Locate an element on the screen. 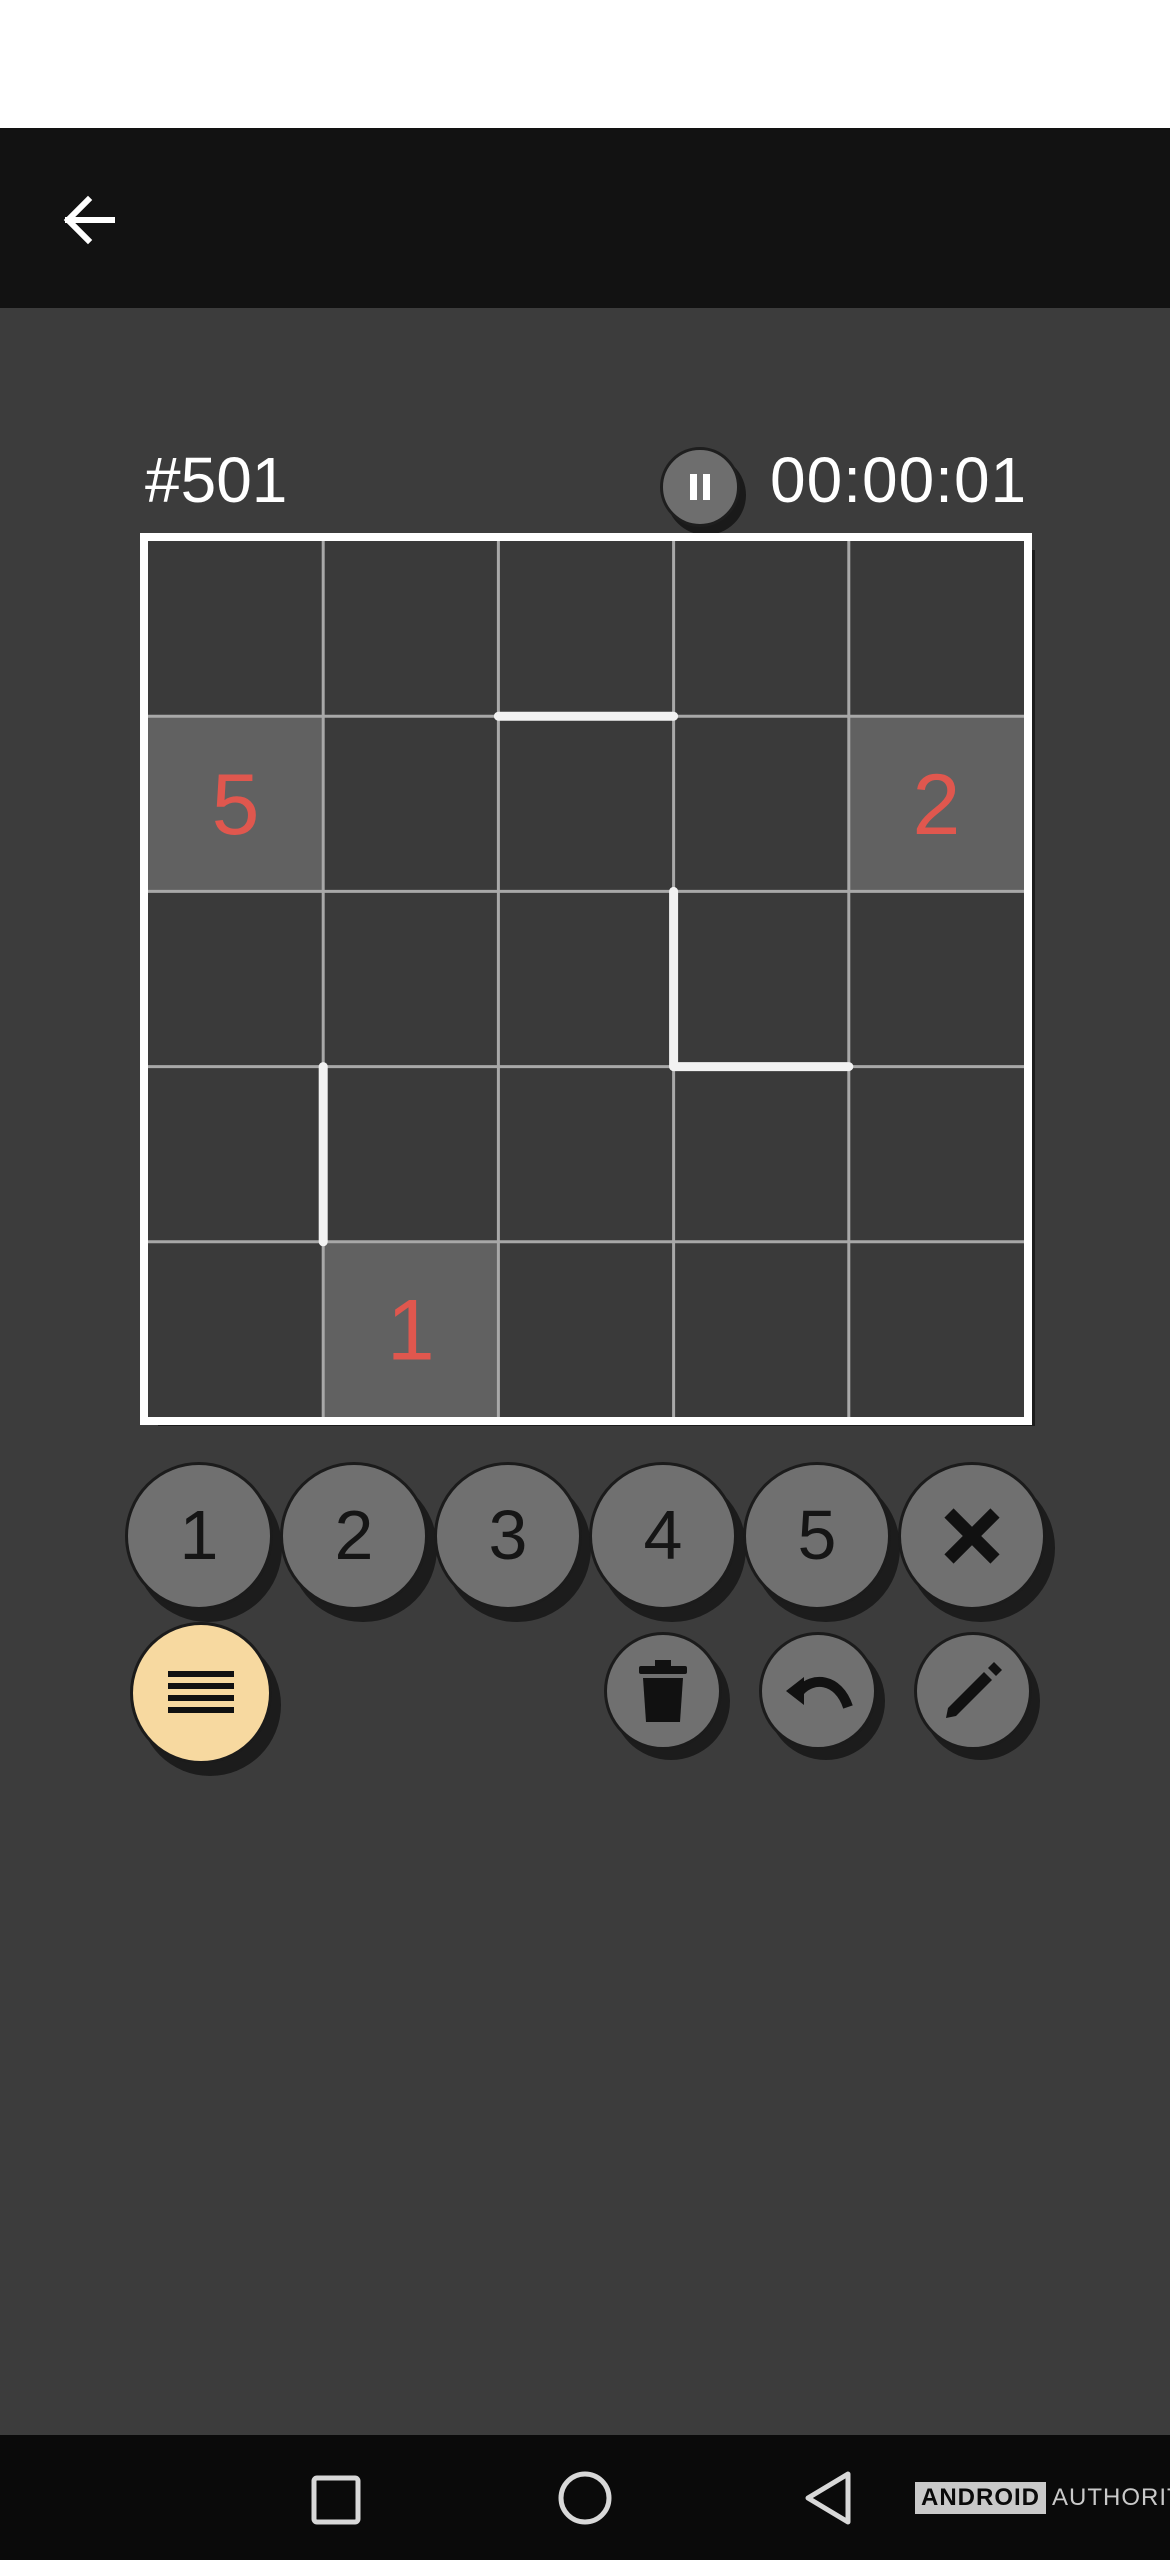  watermark-brand: ANDROID is located at coordinates (980, 2498).